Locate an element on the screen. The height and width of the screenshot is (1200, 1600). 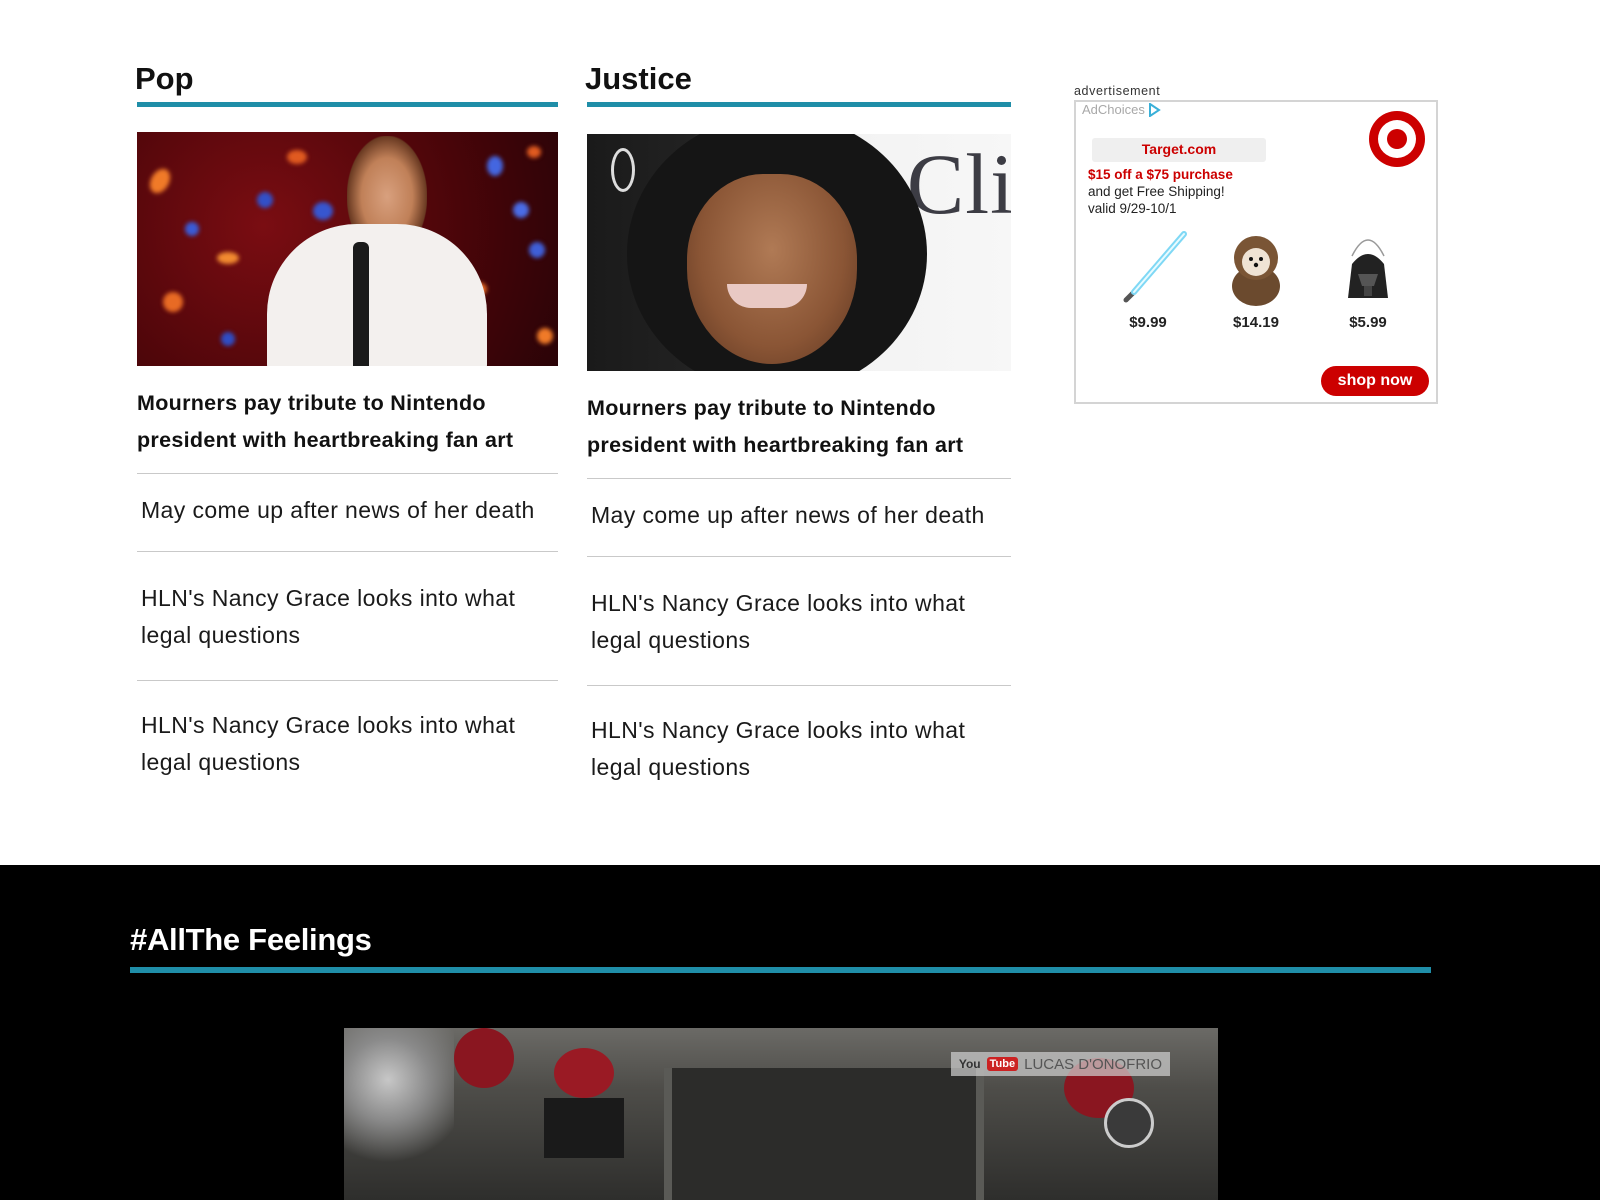
ewok-dog-costume-icon is located at coordinates (1256, 271).